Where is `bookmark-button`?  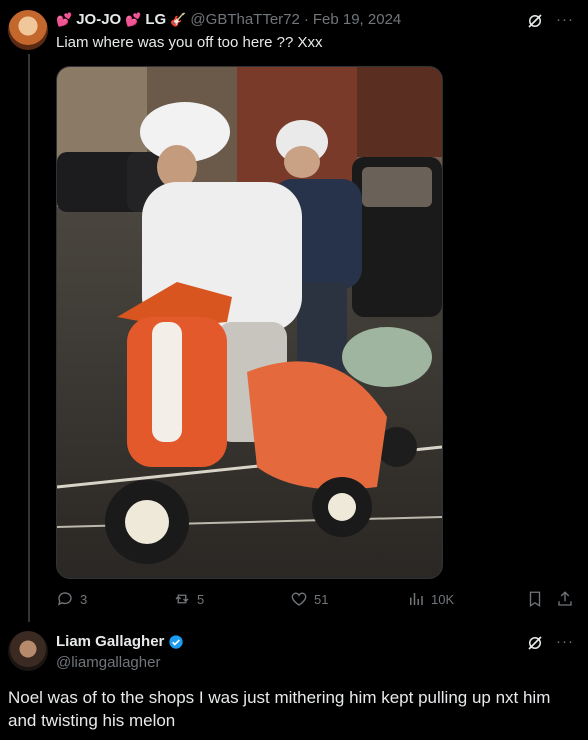
bookmark-button is located at coordinates (535, 599).